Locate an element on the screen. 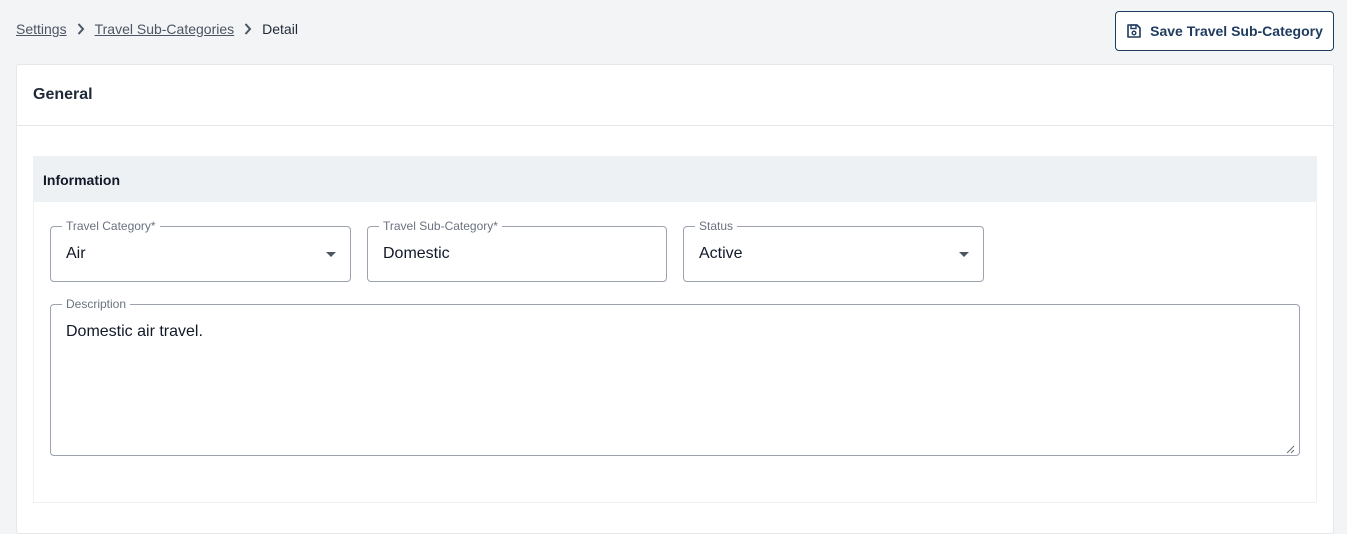  card-title: General is located at coordinates (63, 94).